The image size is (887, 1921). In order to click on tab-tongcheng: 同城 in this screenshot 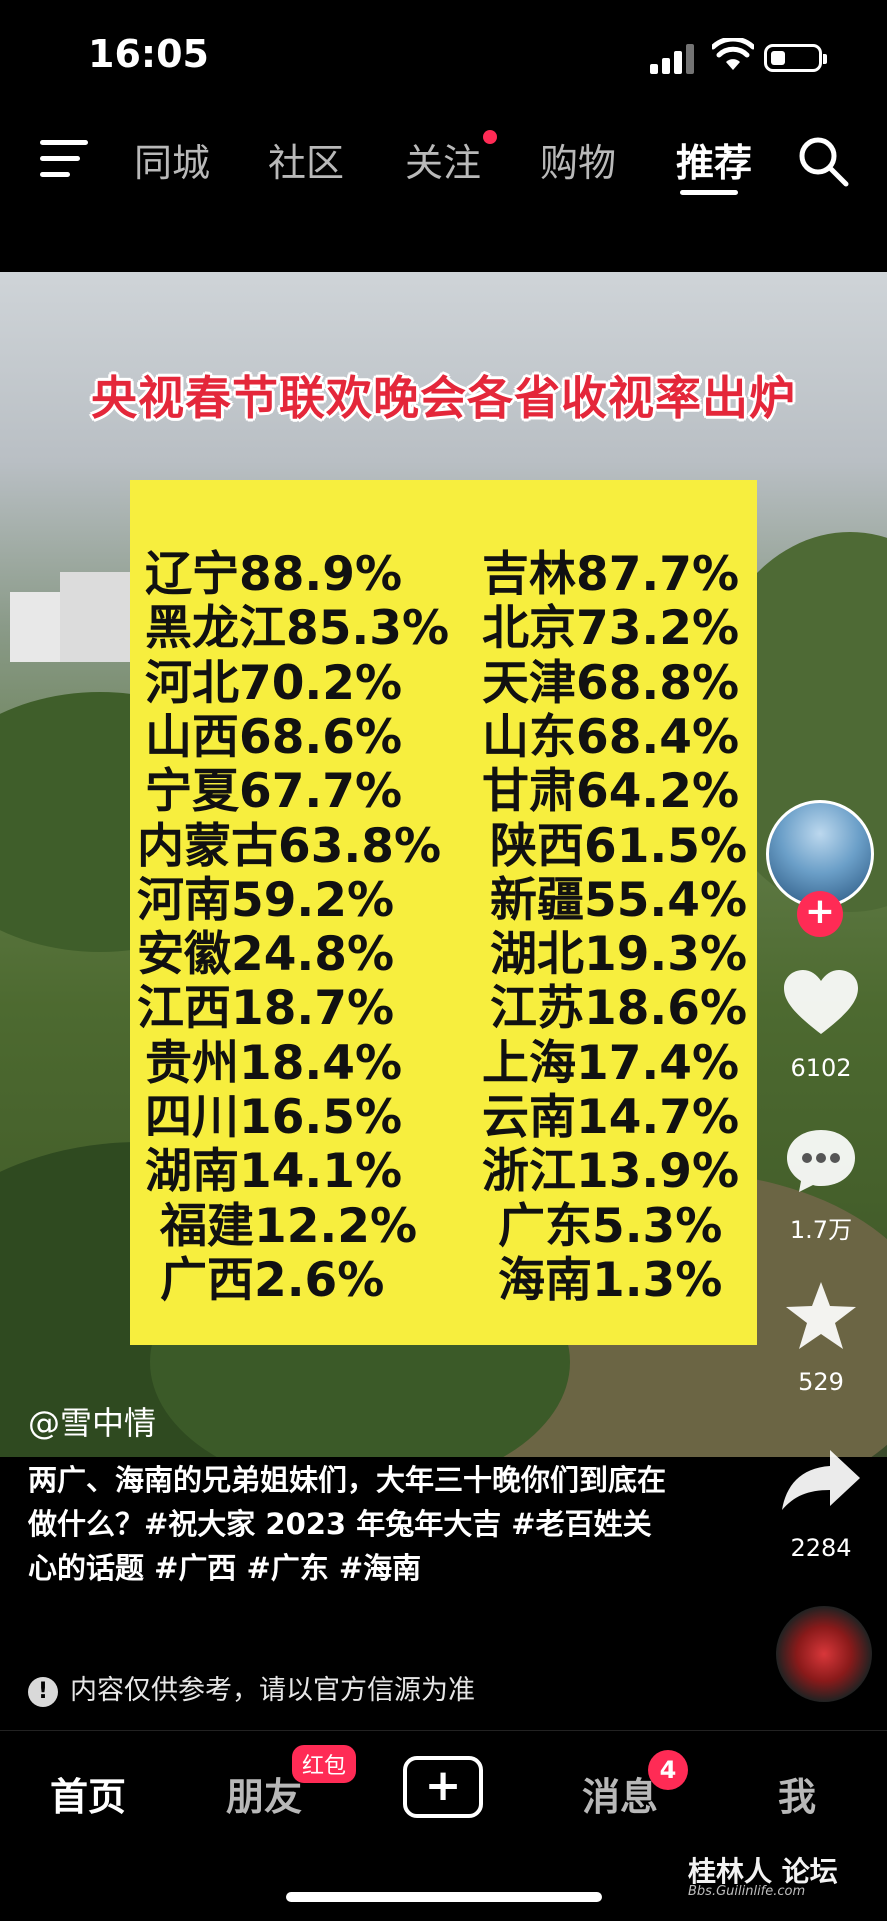, I will do `click(172, 159)`.